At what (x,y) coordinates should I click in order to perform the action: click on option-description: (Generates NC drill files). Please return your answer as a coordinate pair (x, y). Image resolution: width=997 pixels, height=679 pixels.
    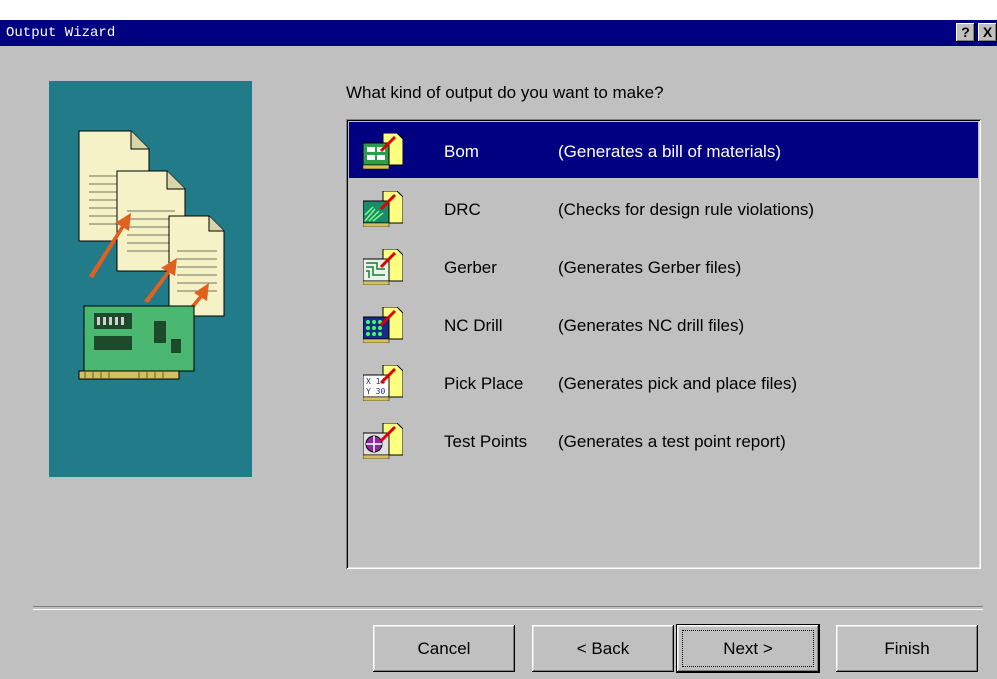
    Looking at the image, I should click on (651, 325).